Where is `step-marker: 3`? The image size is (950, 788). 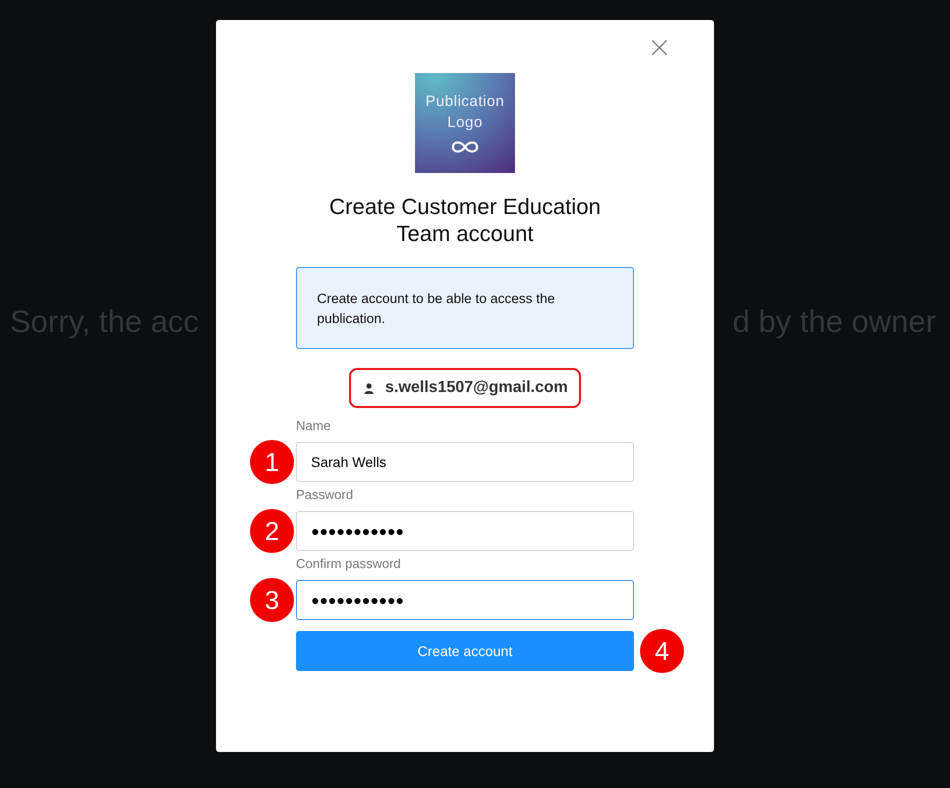 step-marker: 3 is located at coordinates (272, 600).